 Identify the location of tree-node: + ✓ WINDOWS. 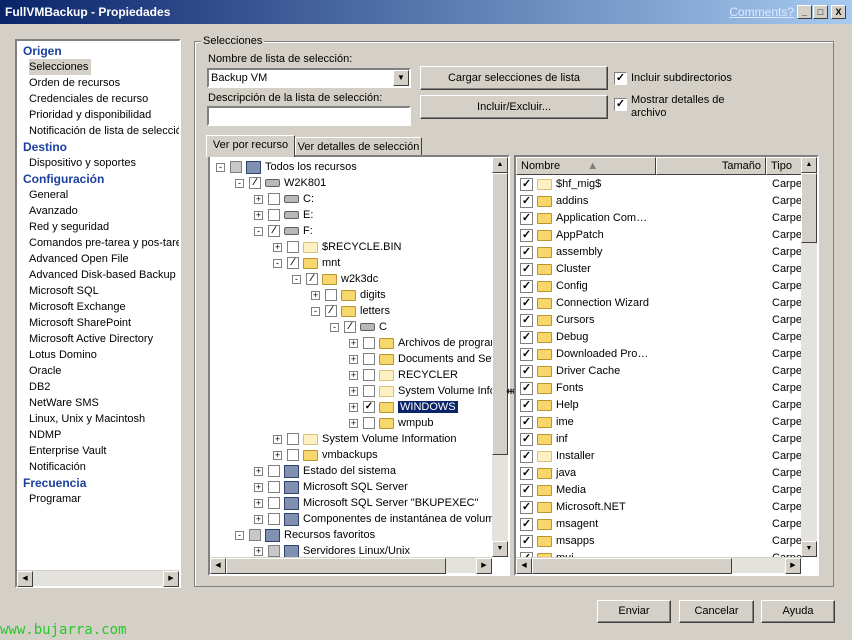
(403, 407).